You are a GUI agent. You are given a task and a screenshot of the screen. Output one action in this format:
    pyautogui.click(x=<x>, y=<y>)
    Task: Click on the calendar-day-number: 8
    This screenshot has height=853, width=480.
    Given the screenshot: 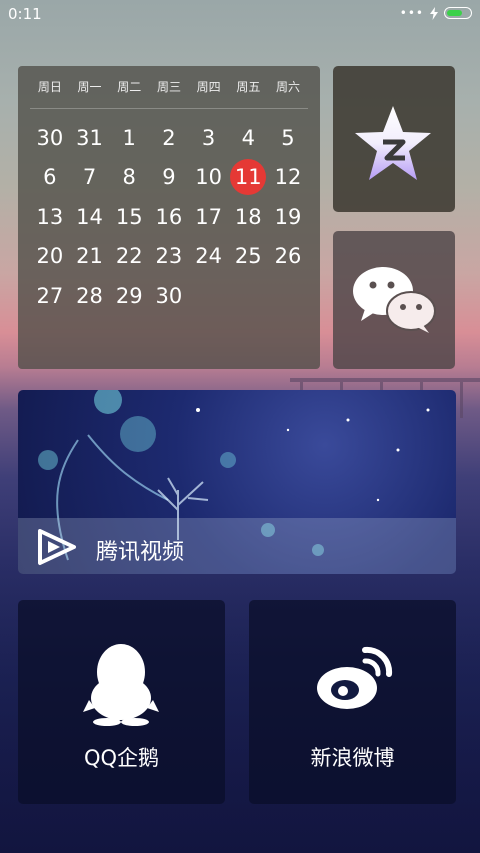 What is the action you would take?
    pyautogui.click(x=129, y=177)
    